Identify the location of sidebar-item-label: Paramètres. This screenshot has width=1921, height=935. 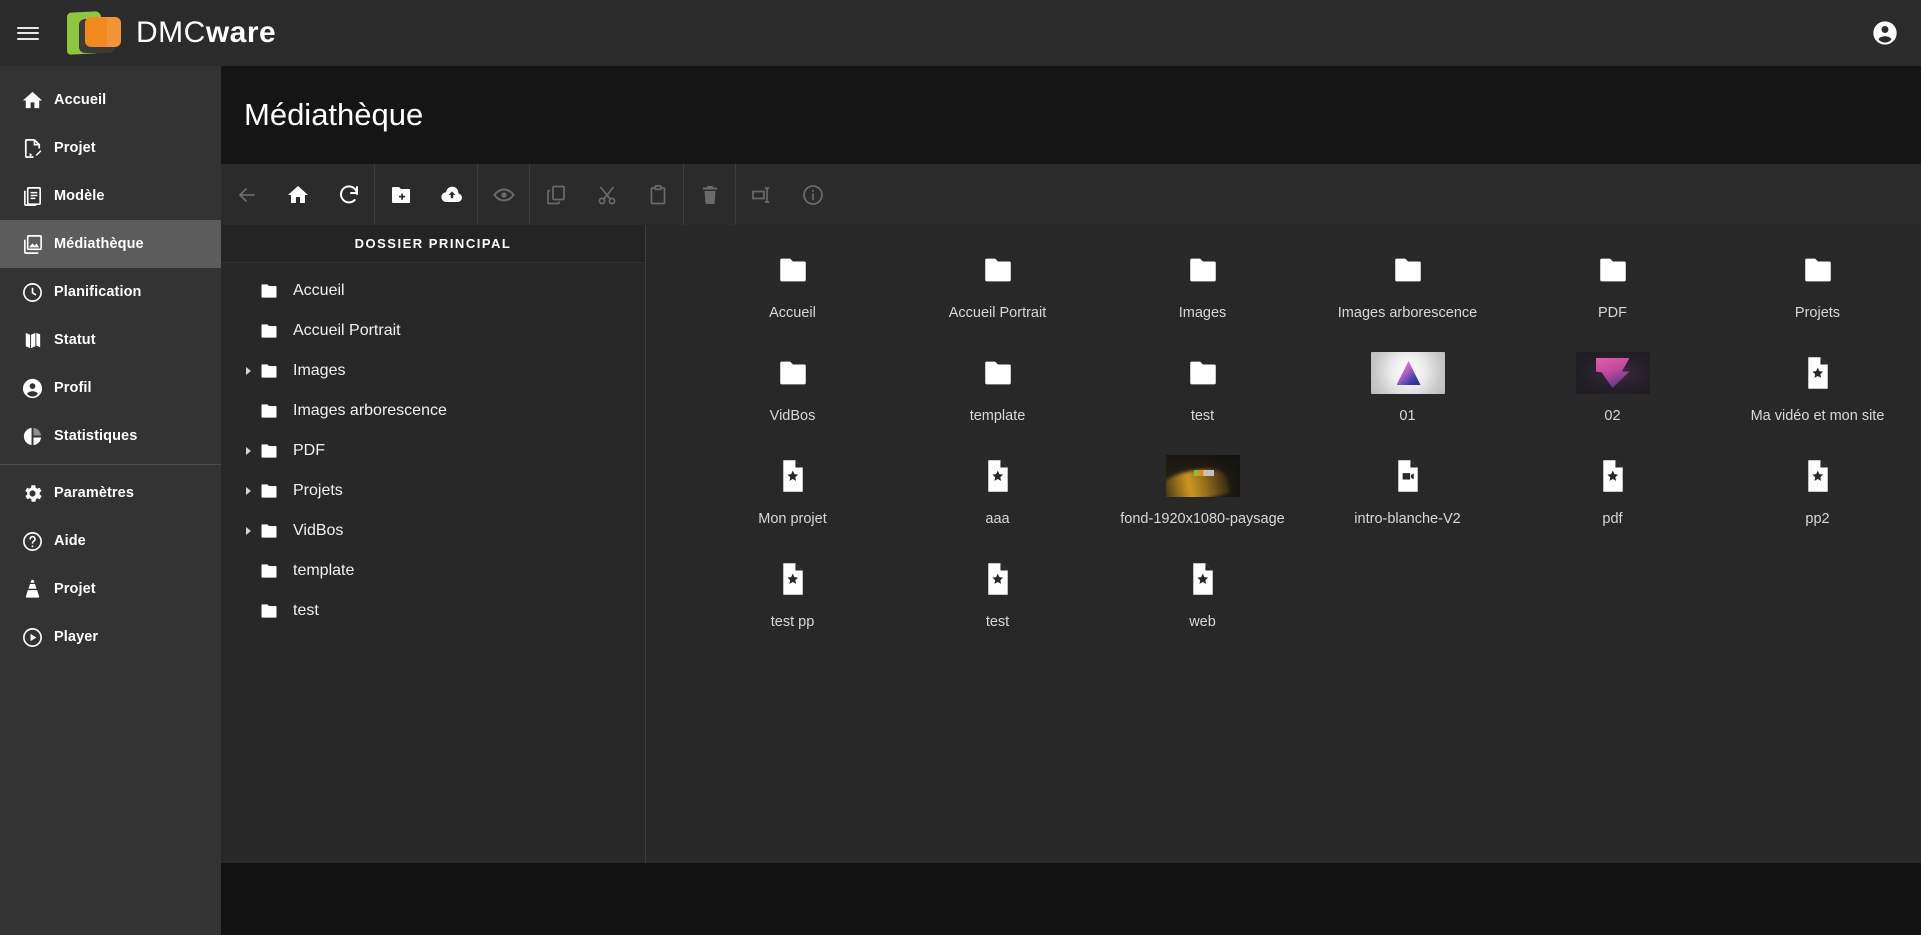
(94, 493).